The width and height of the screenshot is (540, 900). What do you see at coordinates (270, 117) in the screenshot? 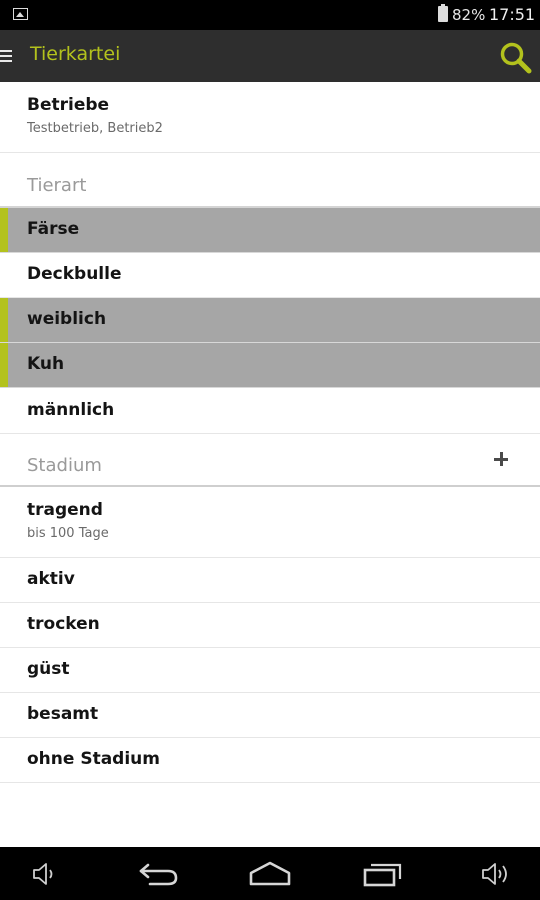
I see `list-item-betriebe: Betriebe Testbetrieb, Betrieb2` at bounding box center [270, 117].